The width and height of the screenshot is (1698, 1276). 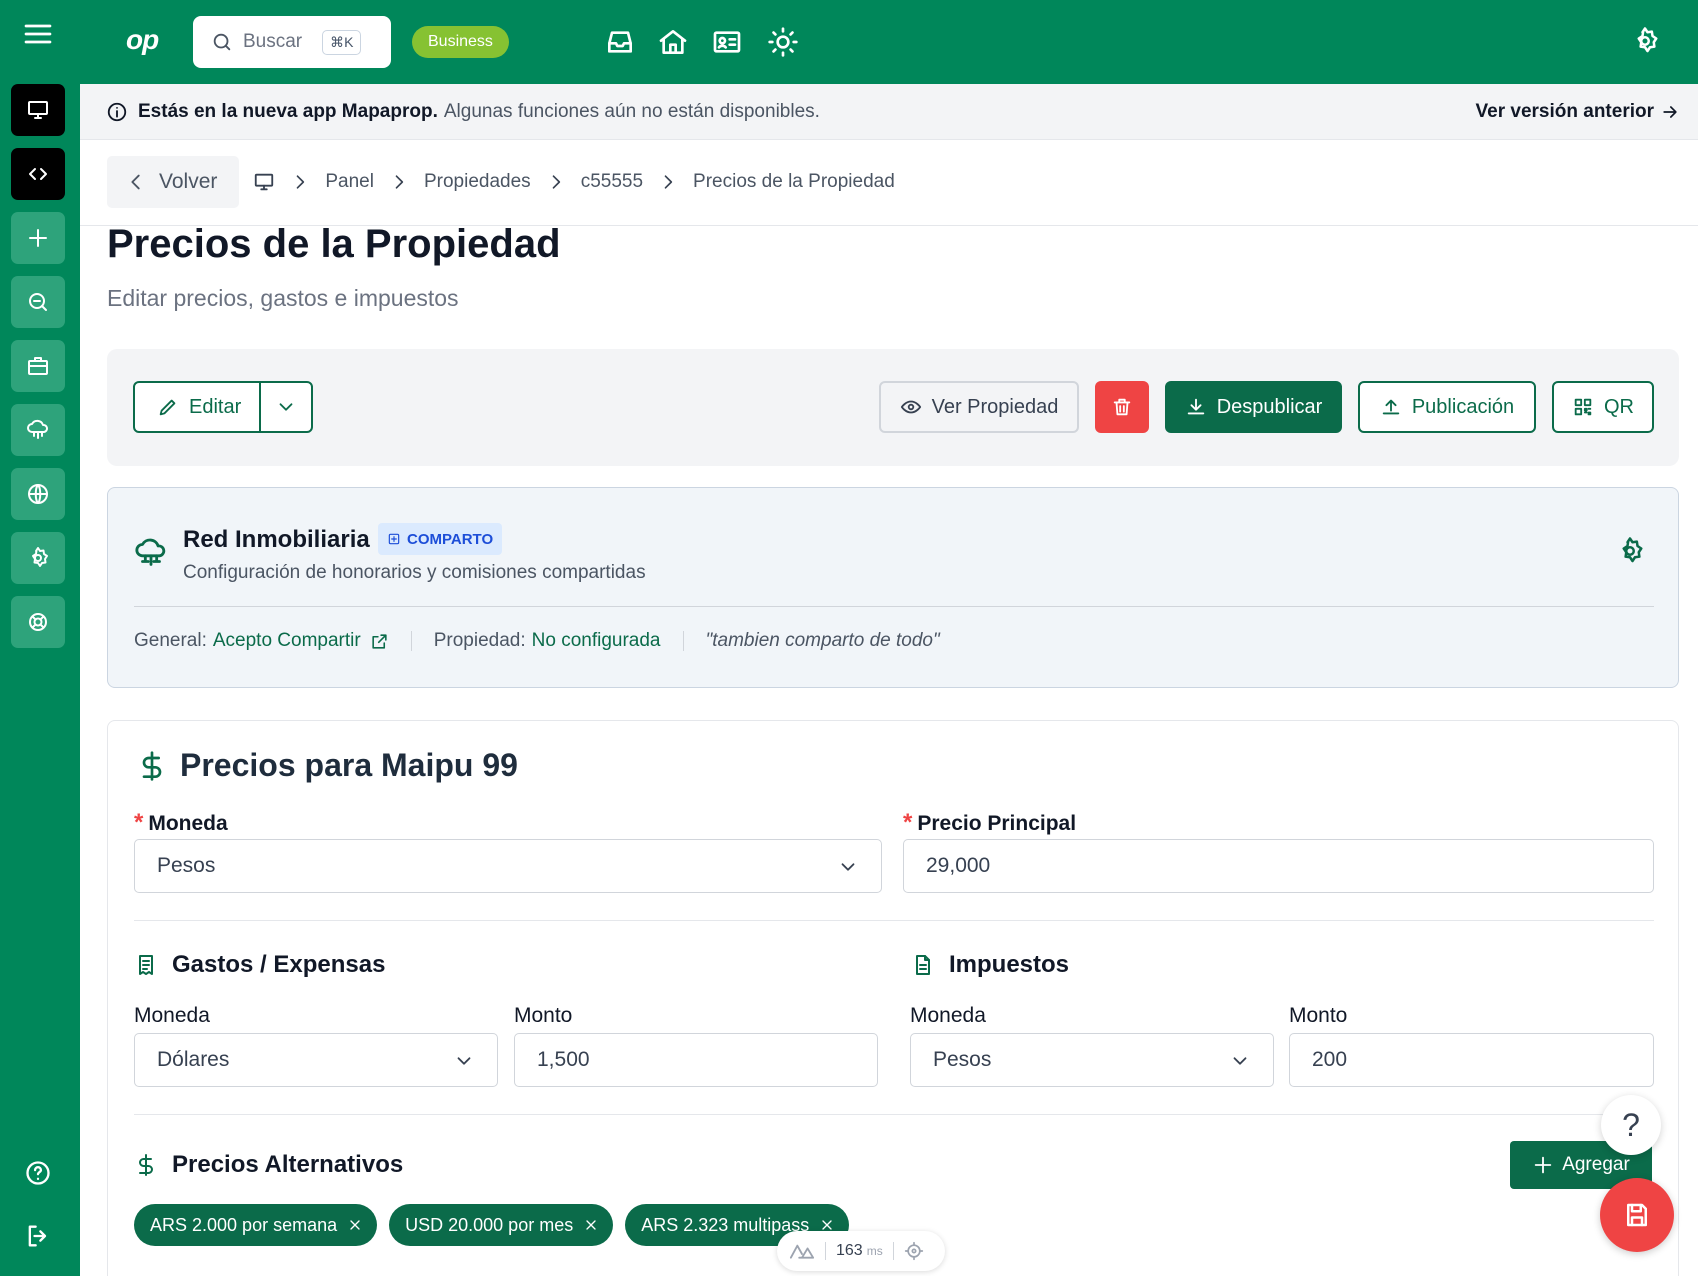 What do you see at coordinates (38, 1173) in the screenshot?
I see `help-icon` at bounding box center [38, 1173].